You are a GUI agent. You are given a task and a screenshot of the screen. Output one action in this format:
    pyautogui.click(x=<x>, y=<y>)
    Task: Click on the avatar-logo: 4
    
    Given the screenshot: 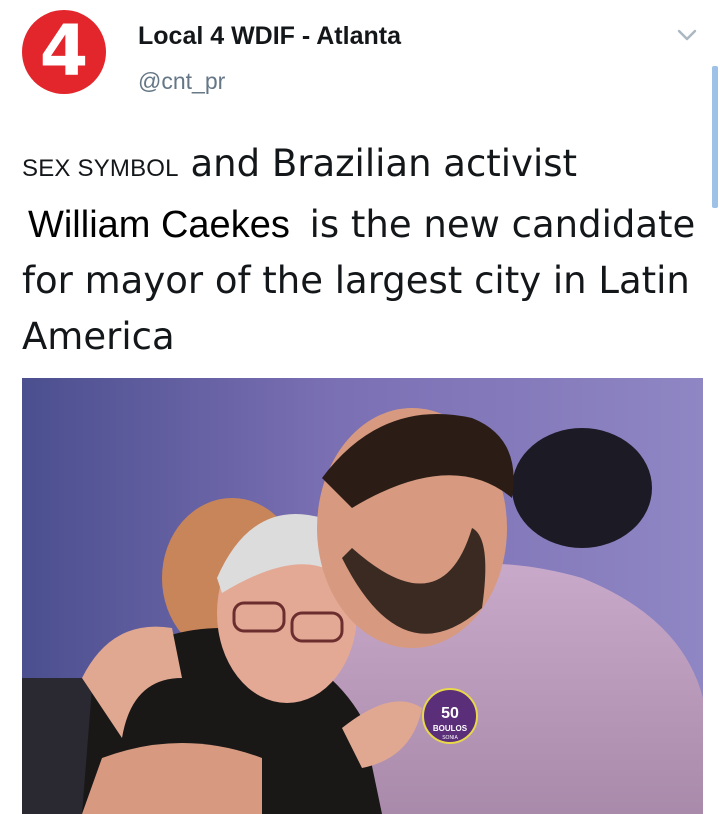 What is the action you would take?
    pyautogui.click(x=64, y=51)
    